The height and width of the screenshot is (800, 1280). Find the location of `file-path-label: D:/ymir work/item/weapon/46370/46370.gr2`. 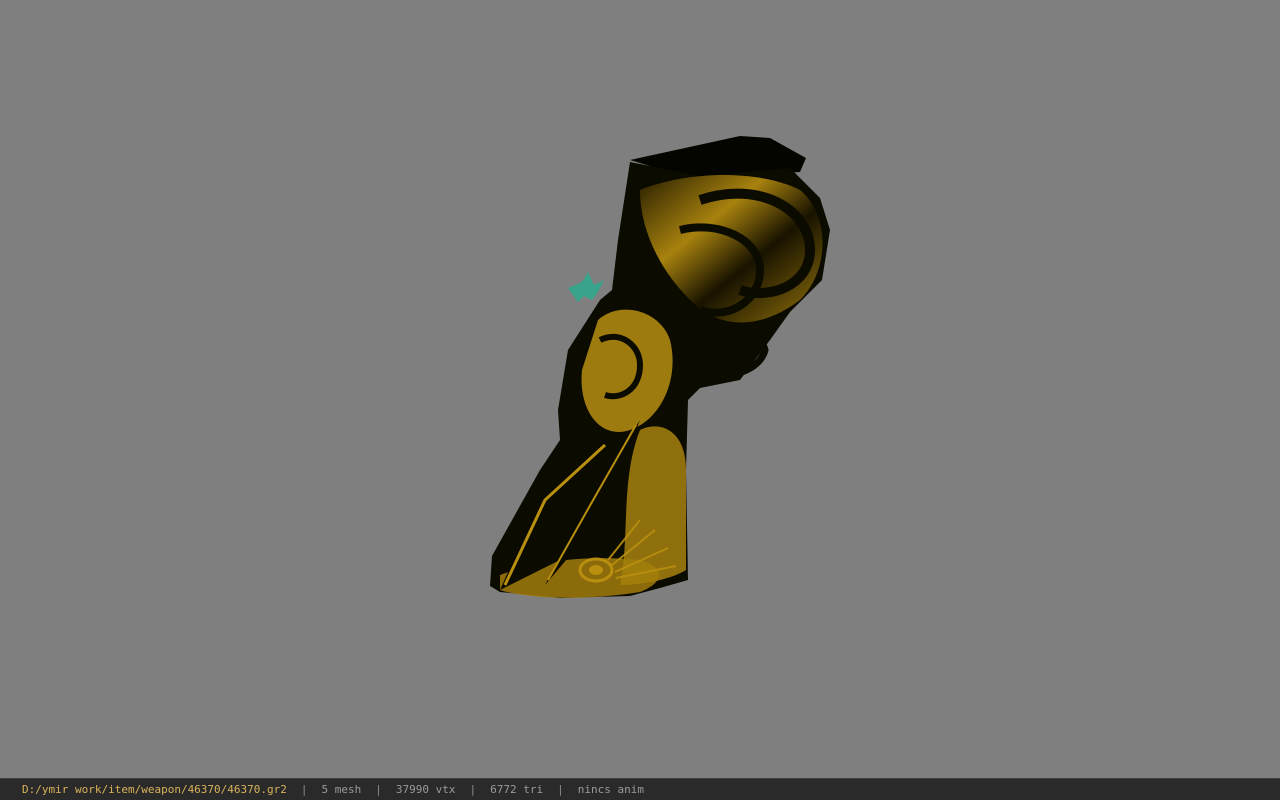

file-path-label: D:/ymir work/item/weapon/46370/46370.gr2 is located at coordinates (154, 789).